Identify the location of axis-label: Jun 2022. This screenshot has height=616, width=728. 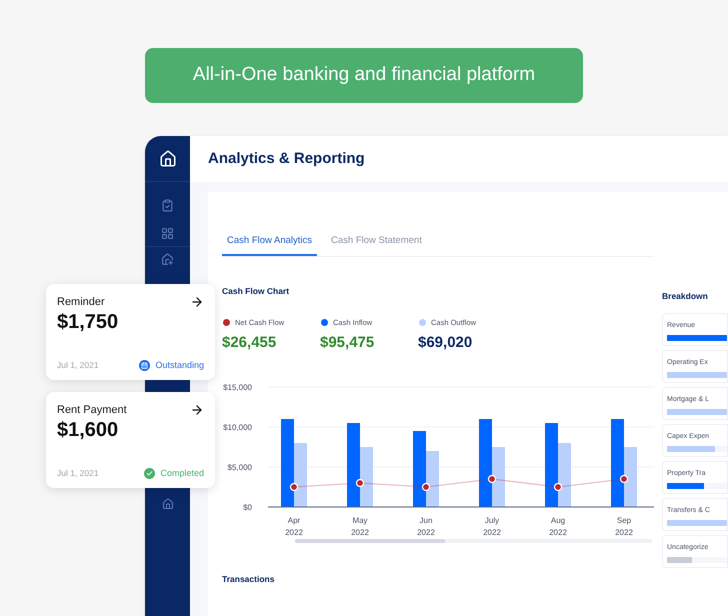
(426, 526).